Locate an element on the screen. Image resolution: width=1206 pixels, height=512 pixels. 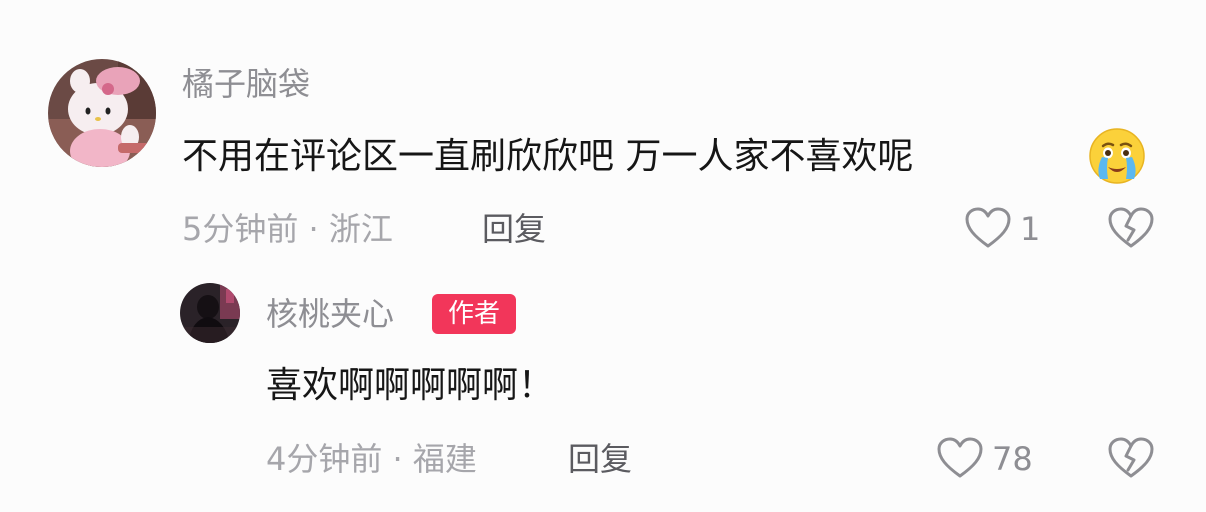
like-count: 78 is located at coordinates (1012, 459).